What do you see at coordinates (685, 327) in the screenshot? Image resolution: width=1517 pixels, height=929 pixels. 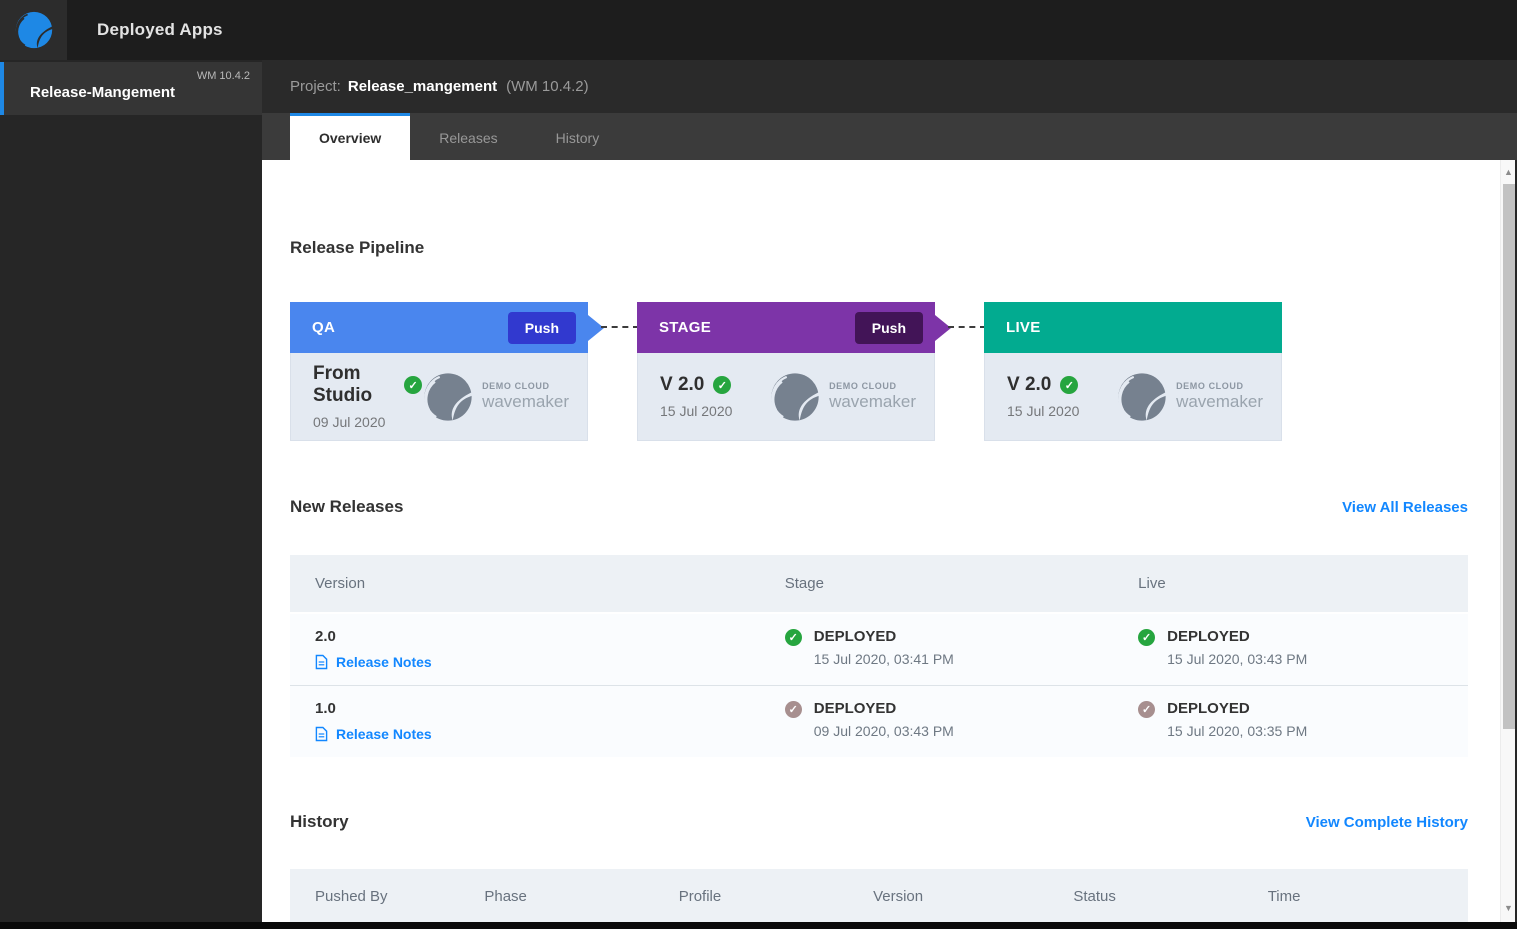 I see `phase-name: STAGE` at bounding box center [685, 327].